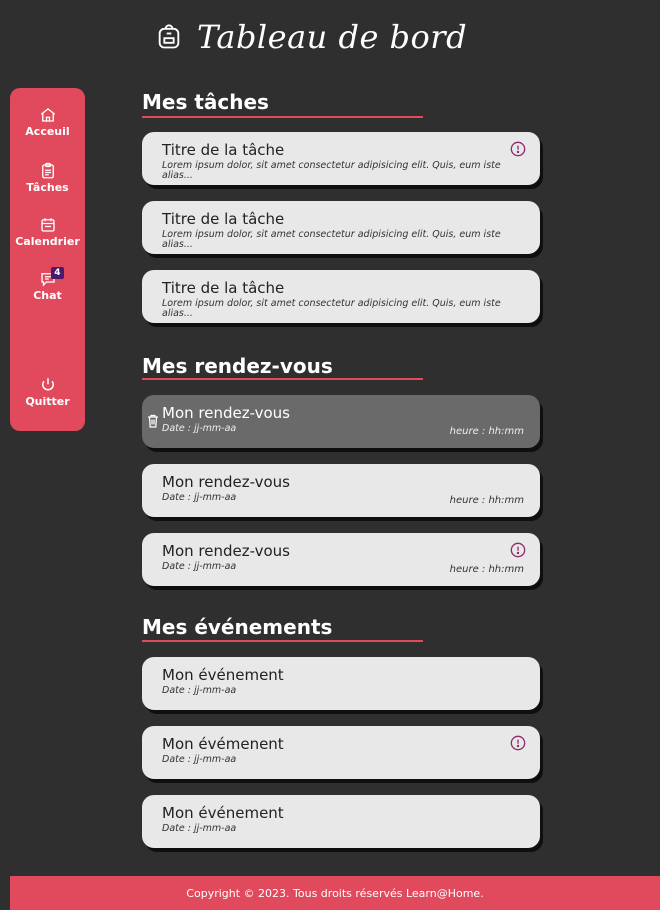  What do you see at coordinates (153, 421) in the screenshot?
I see `trash-icon` at bounding box center [153, 421].